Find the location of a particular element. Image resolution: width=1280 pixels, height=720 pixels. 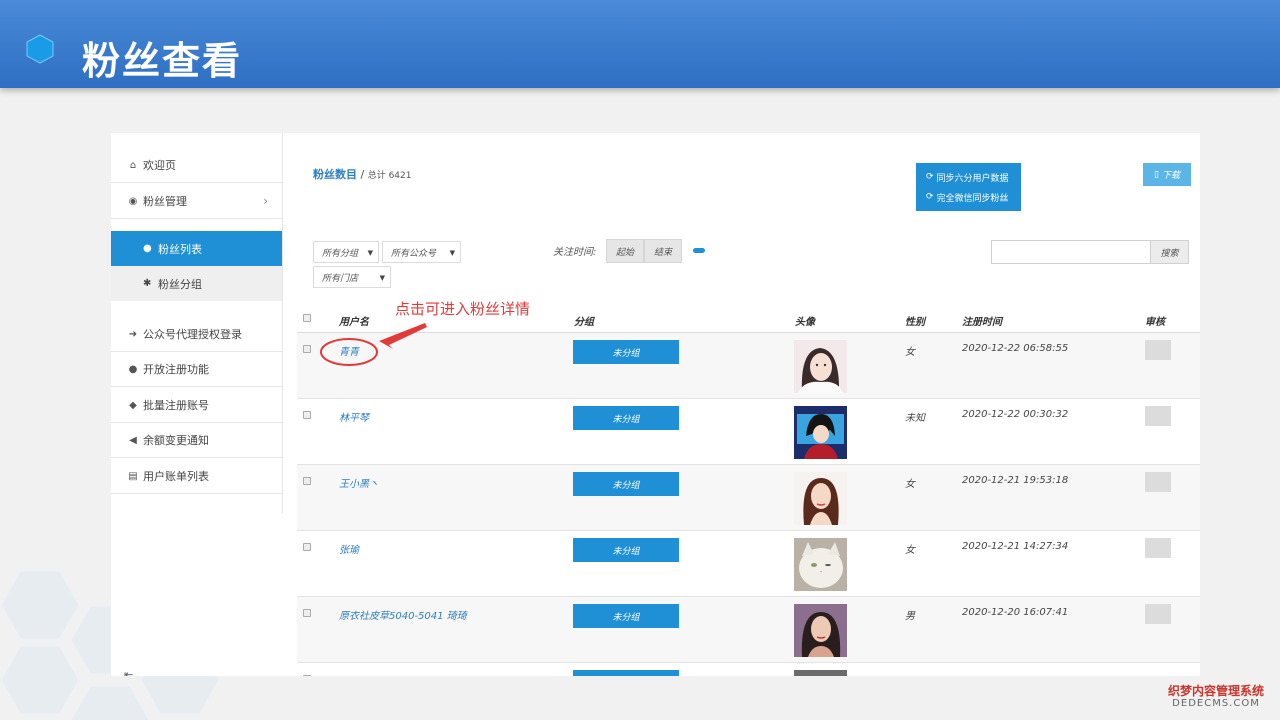

username-link: 王小黑丶 is located at coordinates (359, 482).